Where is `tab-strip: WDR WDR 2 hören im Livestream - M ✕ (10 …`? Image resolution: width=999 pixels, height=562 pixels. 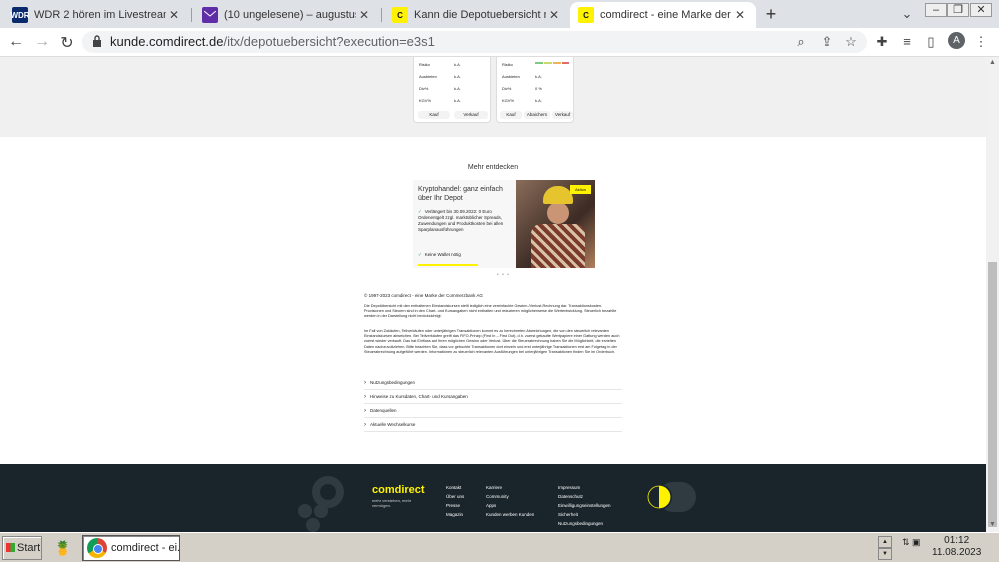
tab-strip: WDR WDR 2 hören im Livestream - M ✕ (10 … is located at coordinates (499, 14).